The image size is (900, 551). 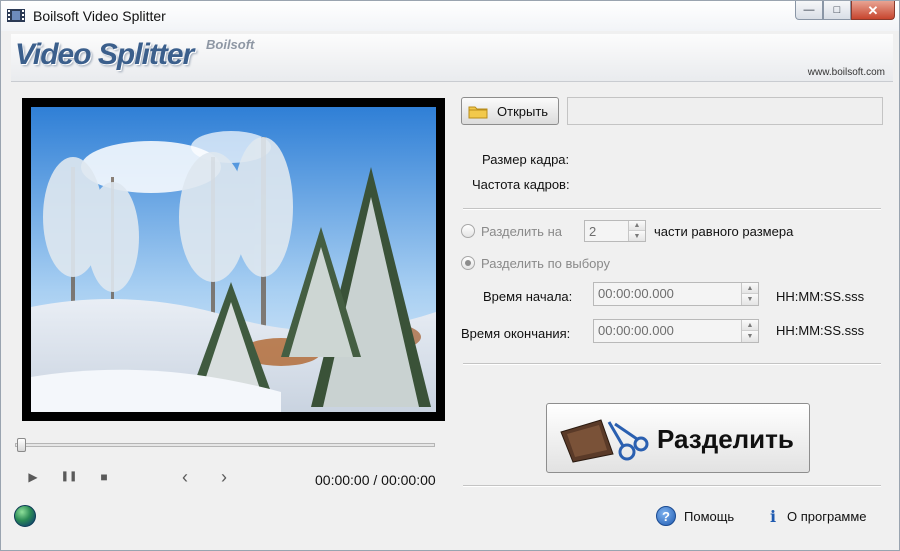 I want to click on window-controls: — □ ✕, so click(x=845, y=11).